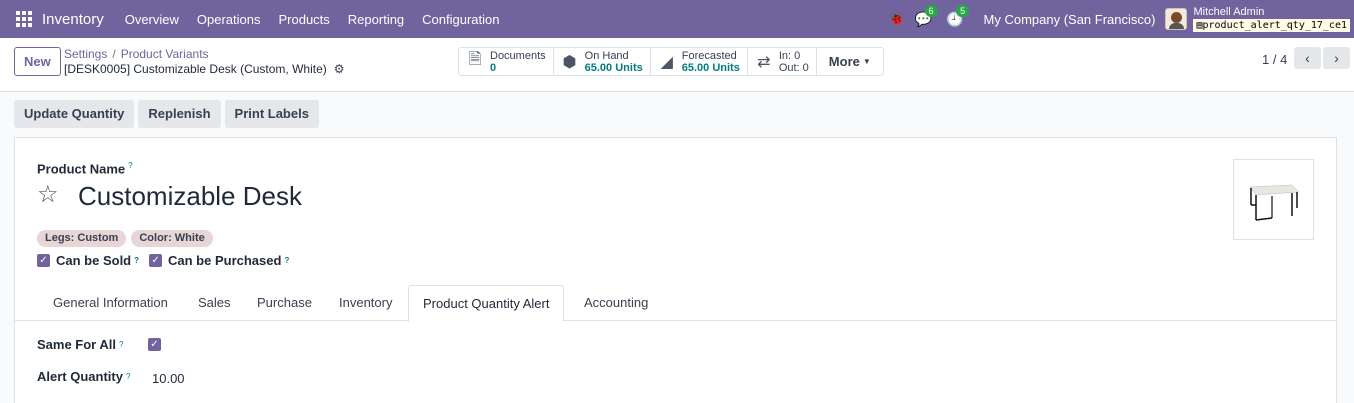 This screenshot has height=403, width=1354. Describe the element at coordinates (172, 238) in the screenshot. I see `tag-color-white: Color: White` at that location.